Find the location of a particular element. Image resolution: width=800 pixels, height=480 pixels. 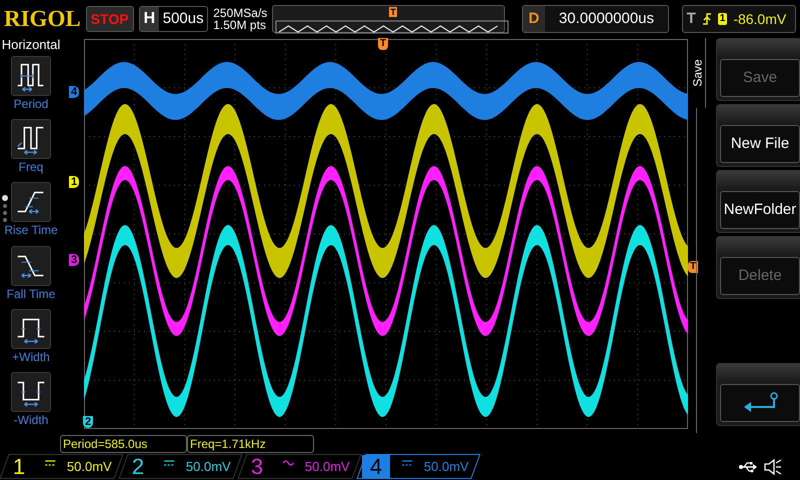

menu-button: Fall Time is located at coordinates (31, 275).